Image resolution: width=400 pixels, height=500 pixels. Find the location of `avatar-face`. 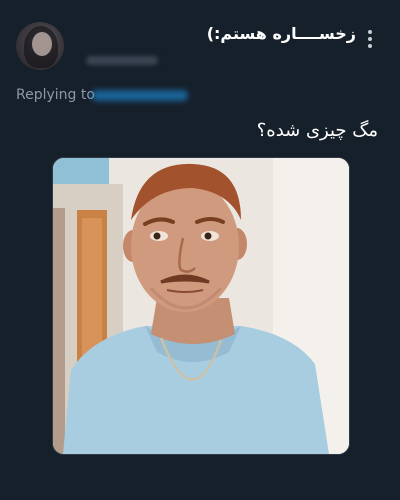

avatar-face is located at coordinates (42, 44).